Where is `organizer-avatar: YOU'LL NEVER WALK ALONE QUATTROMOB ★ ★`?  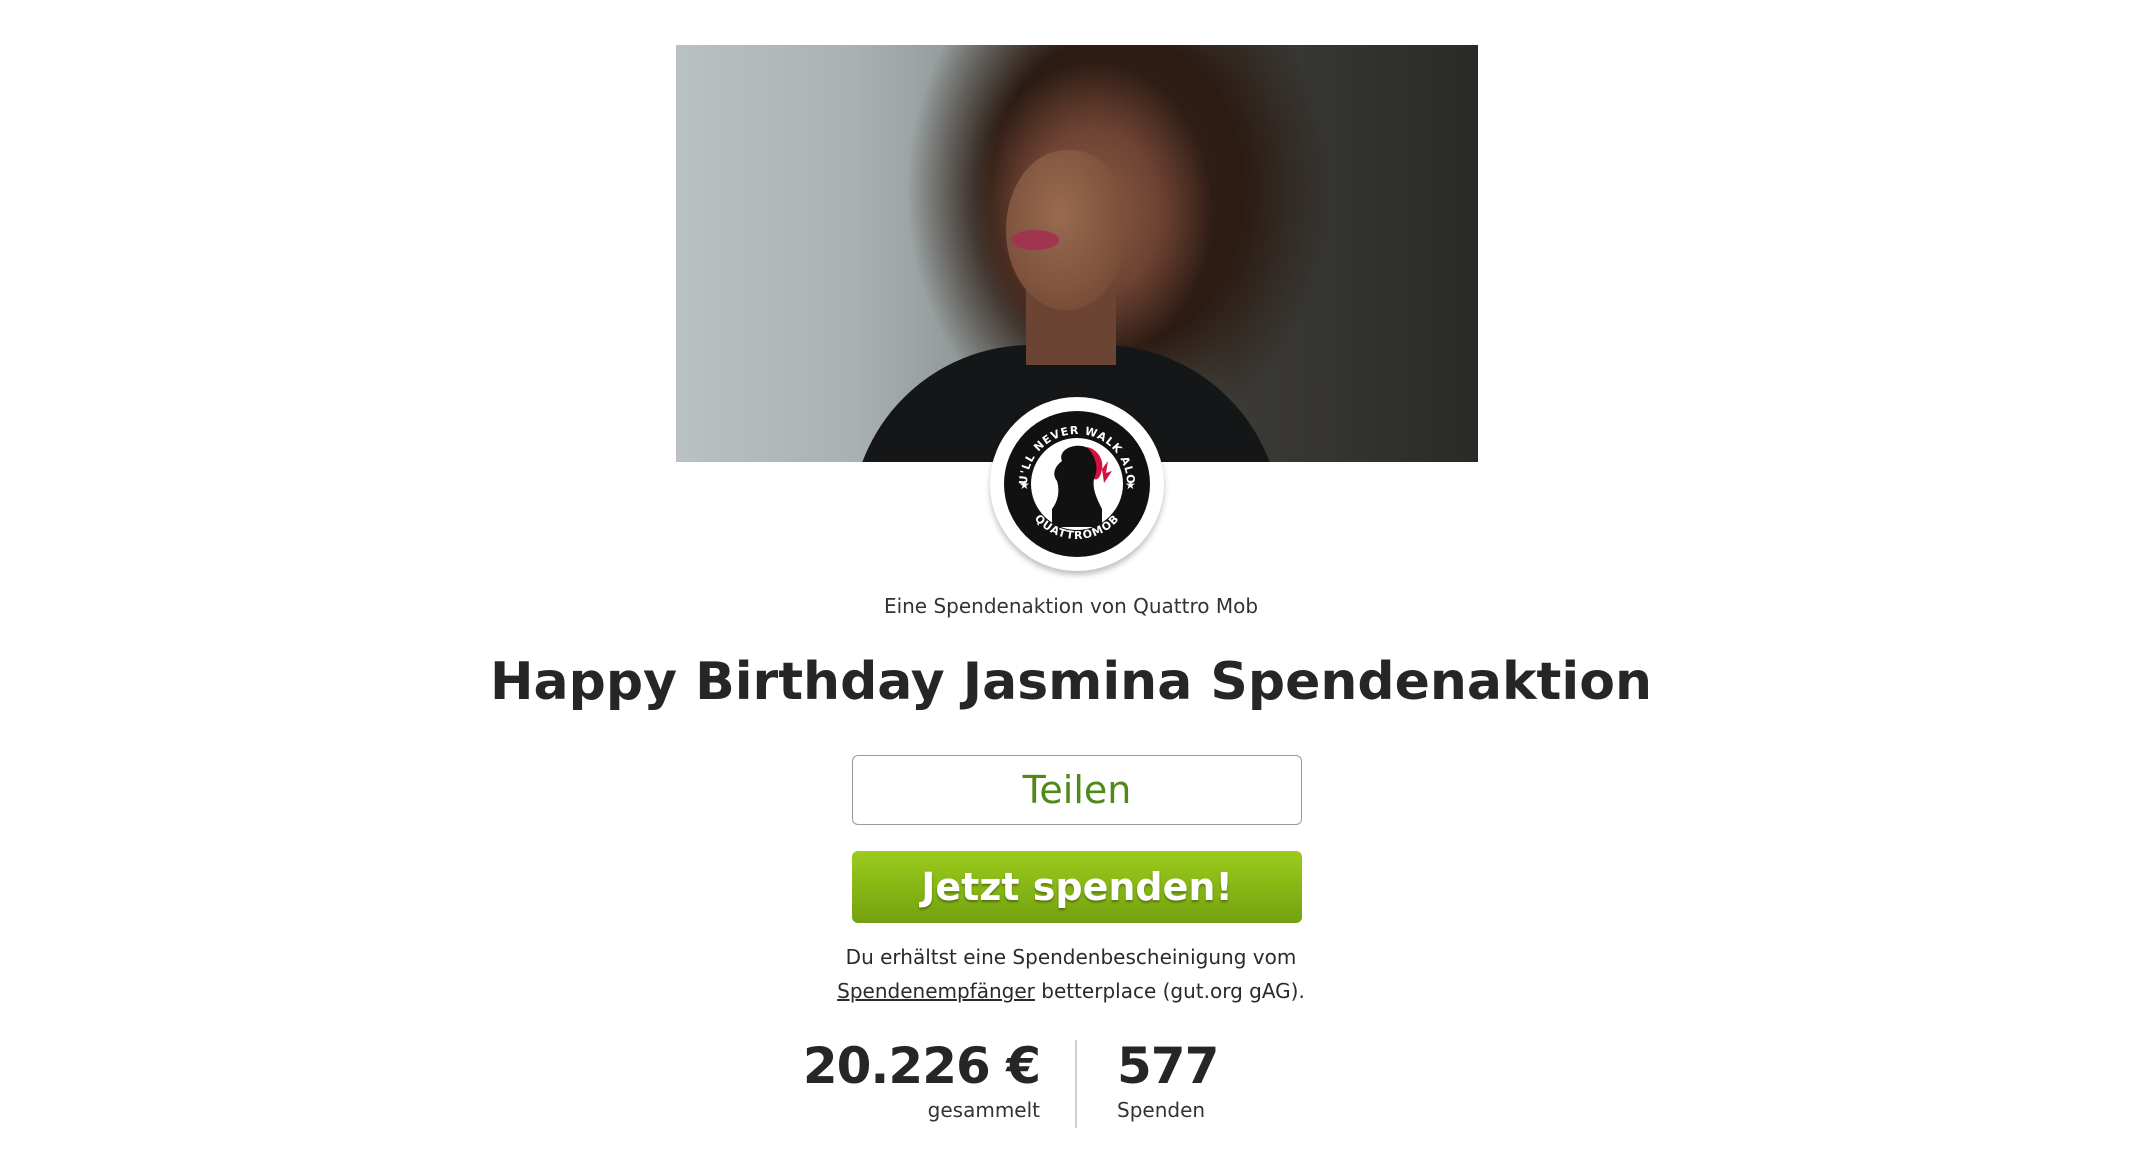
organizer-avatar: YOU'LL NEVER WALK ALONE QUATTROMOB ★ ★ is located at coordinates (1077, 484).